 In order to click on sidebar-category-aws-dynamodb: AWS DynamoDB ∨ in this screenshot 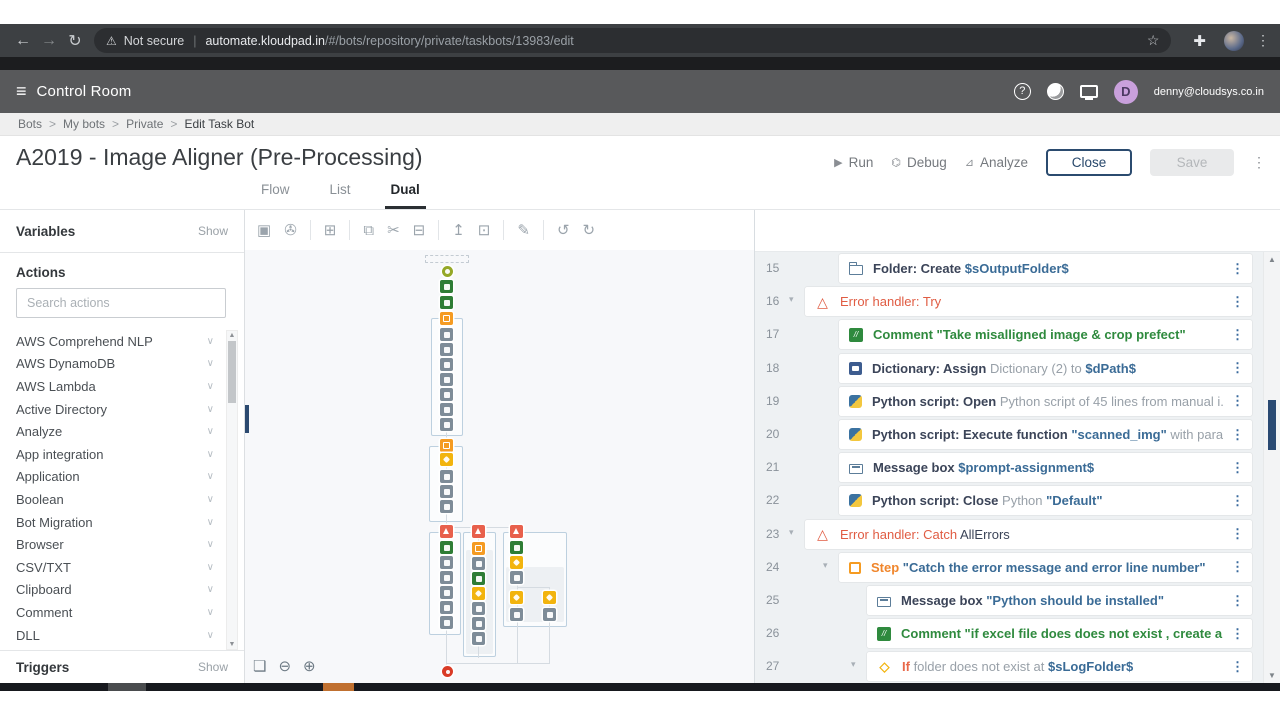, I will do `click(112, 364)`.